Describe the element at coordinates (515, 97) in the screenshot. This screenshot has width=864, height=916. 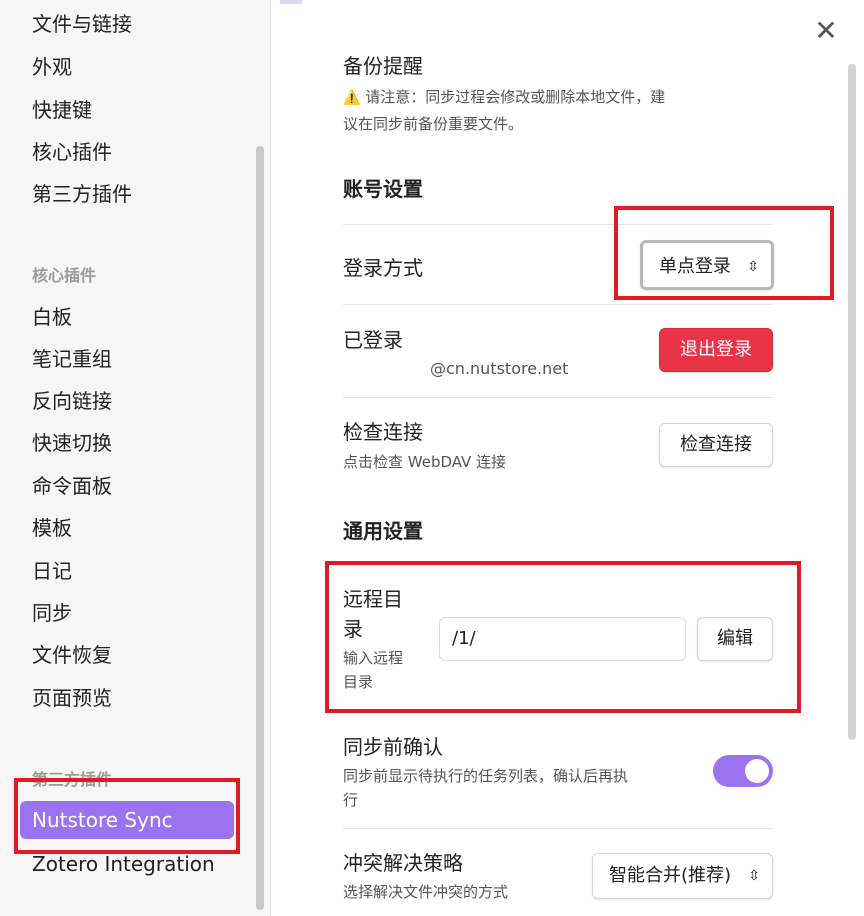
I see `backup-warning-line1: 请注意：同步过程会修改或删除本地文件，建` at that location.